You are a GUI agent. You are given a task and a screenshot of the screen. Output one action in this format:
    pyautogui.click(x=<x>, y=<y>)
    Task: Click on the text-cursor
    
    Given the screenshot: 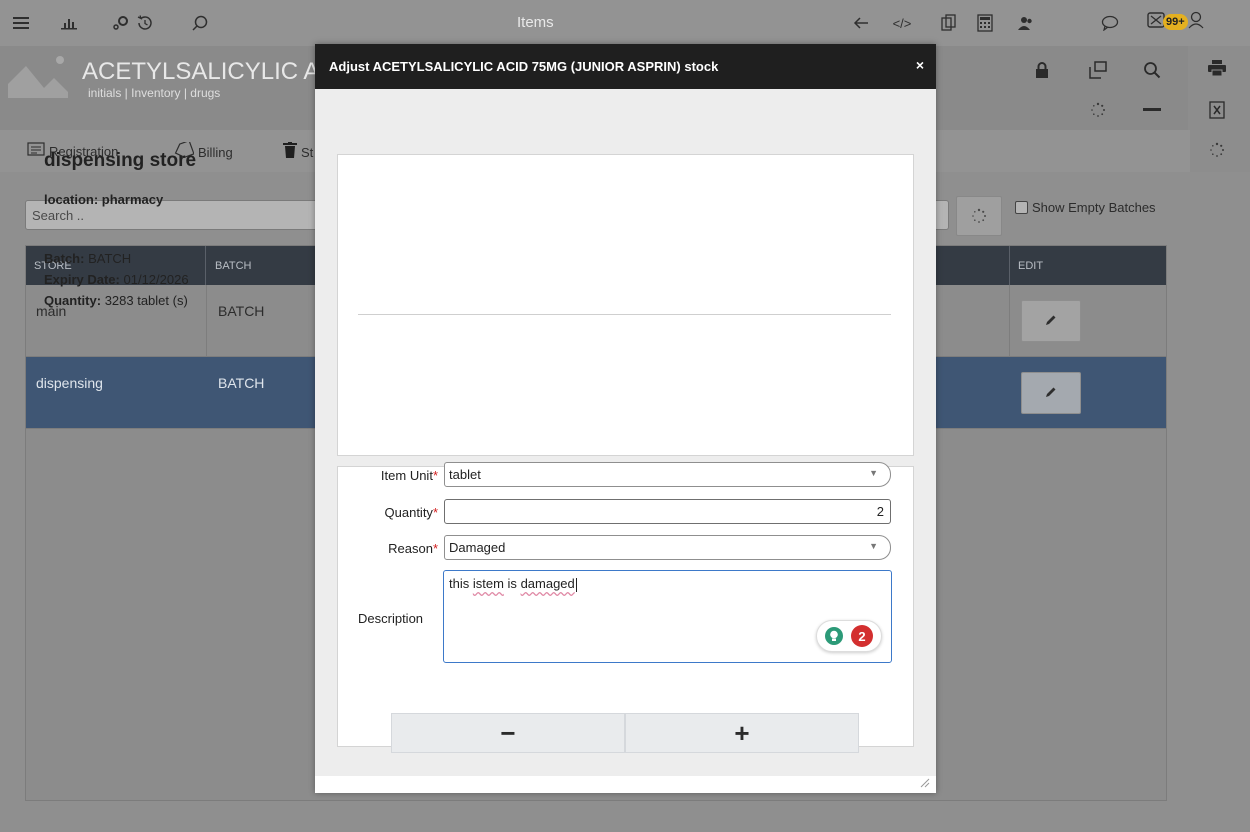 What is the action you would take?
    pyautogui.click(x=576, y=584)
    